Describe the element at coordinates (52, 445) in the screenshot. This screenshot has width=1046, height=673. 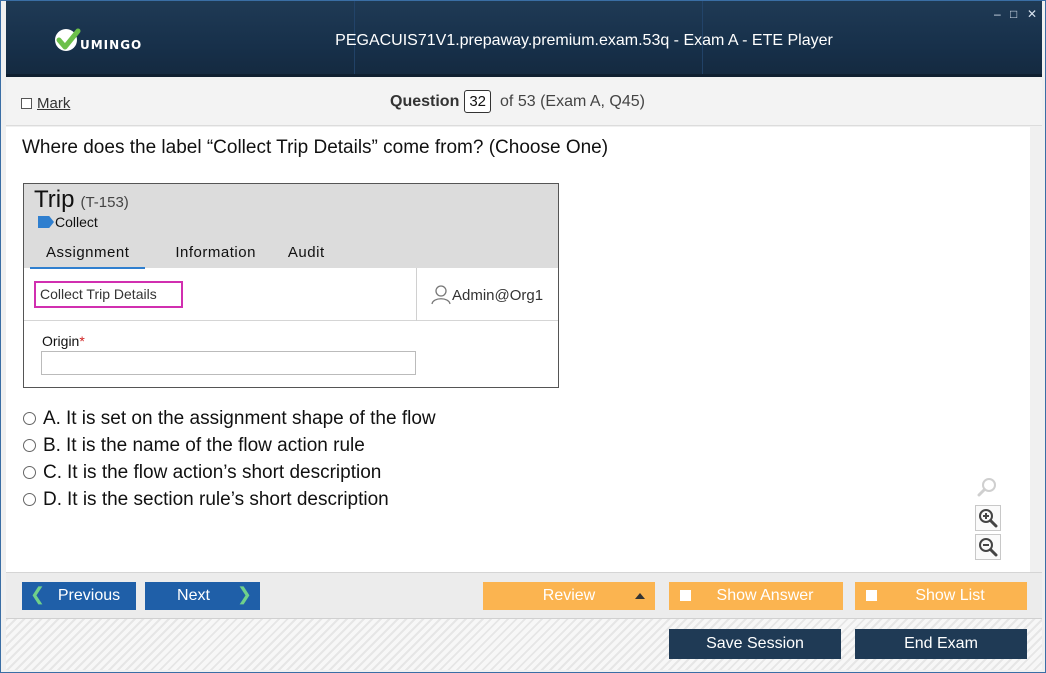
I see `answer-letter: B.` at that location.